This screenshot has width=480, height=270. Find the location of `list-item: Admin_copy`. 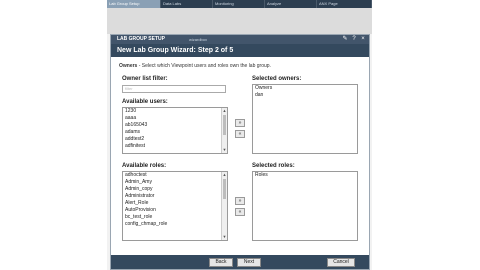

list-item: Admin_copy is located at coordinates (175, 189).